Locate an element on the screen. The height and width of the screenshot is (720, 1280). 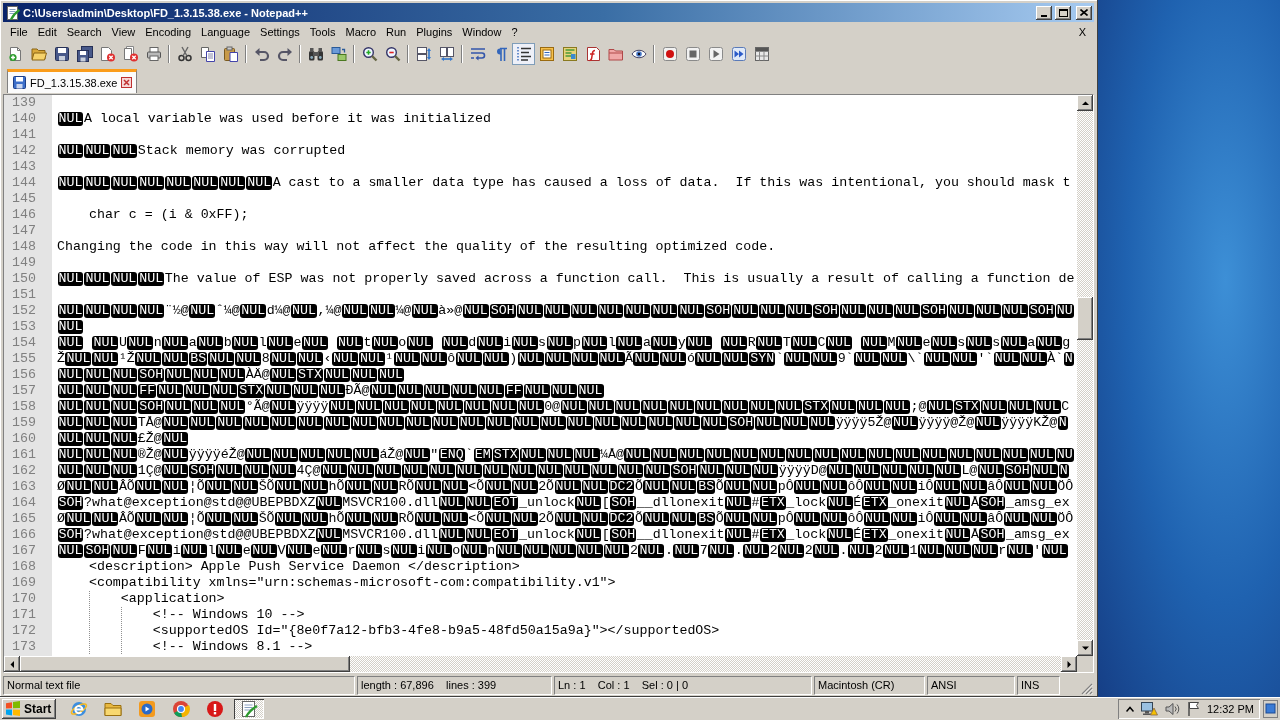
code-text: É is located at coordinates (857, 535).